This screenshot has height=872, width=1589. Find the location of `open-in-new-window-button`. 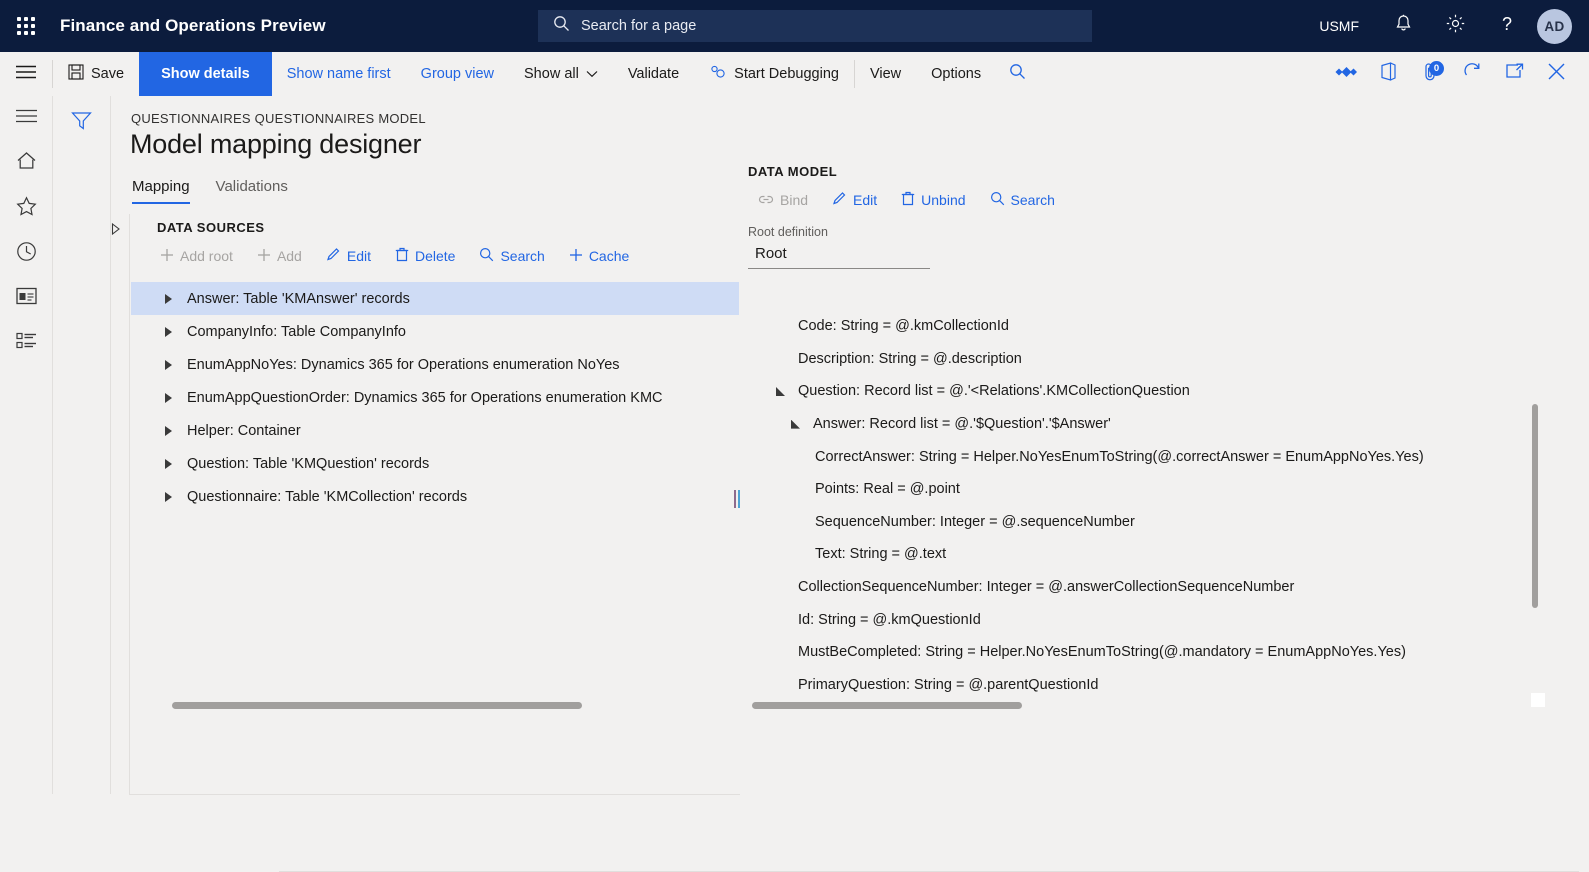

open-in-new-window-button is located at coordinates (1514, 74).